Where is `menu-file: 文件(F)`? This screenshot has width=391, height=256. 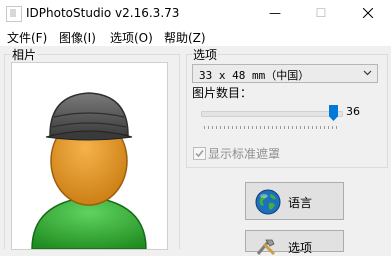
menu-file: 文件(F) is located at coordinates (27, 37).